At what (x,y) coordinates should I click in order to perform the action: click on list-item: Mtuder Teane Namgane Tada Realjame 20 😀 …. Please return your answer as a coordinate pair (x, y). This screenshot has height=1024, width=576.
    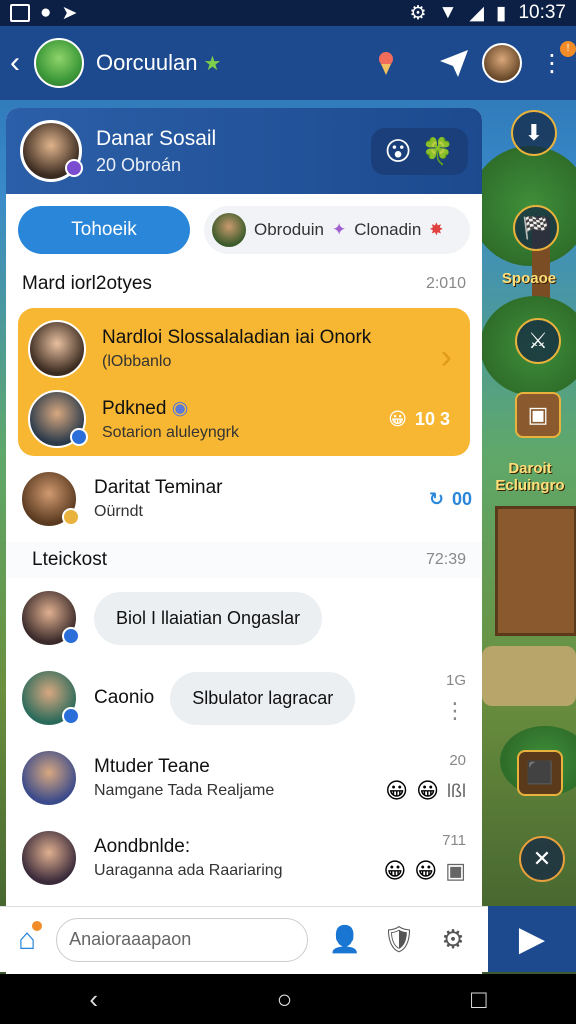
    Looking at the image, I should click on (244, 778).